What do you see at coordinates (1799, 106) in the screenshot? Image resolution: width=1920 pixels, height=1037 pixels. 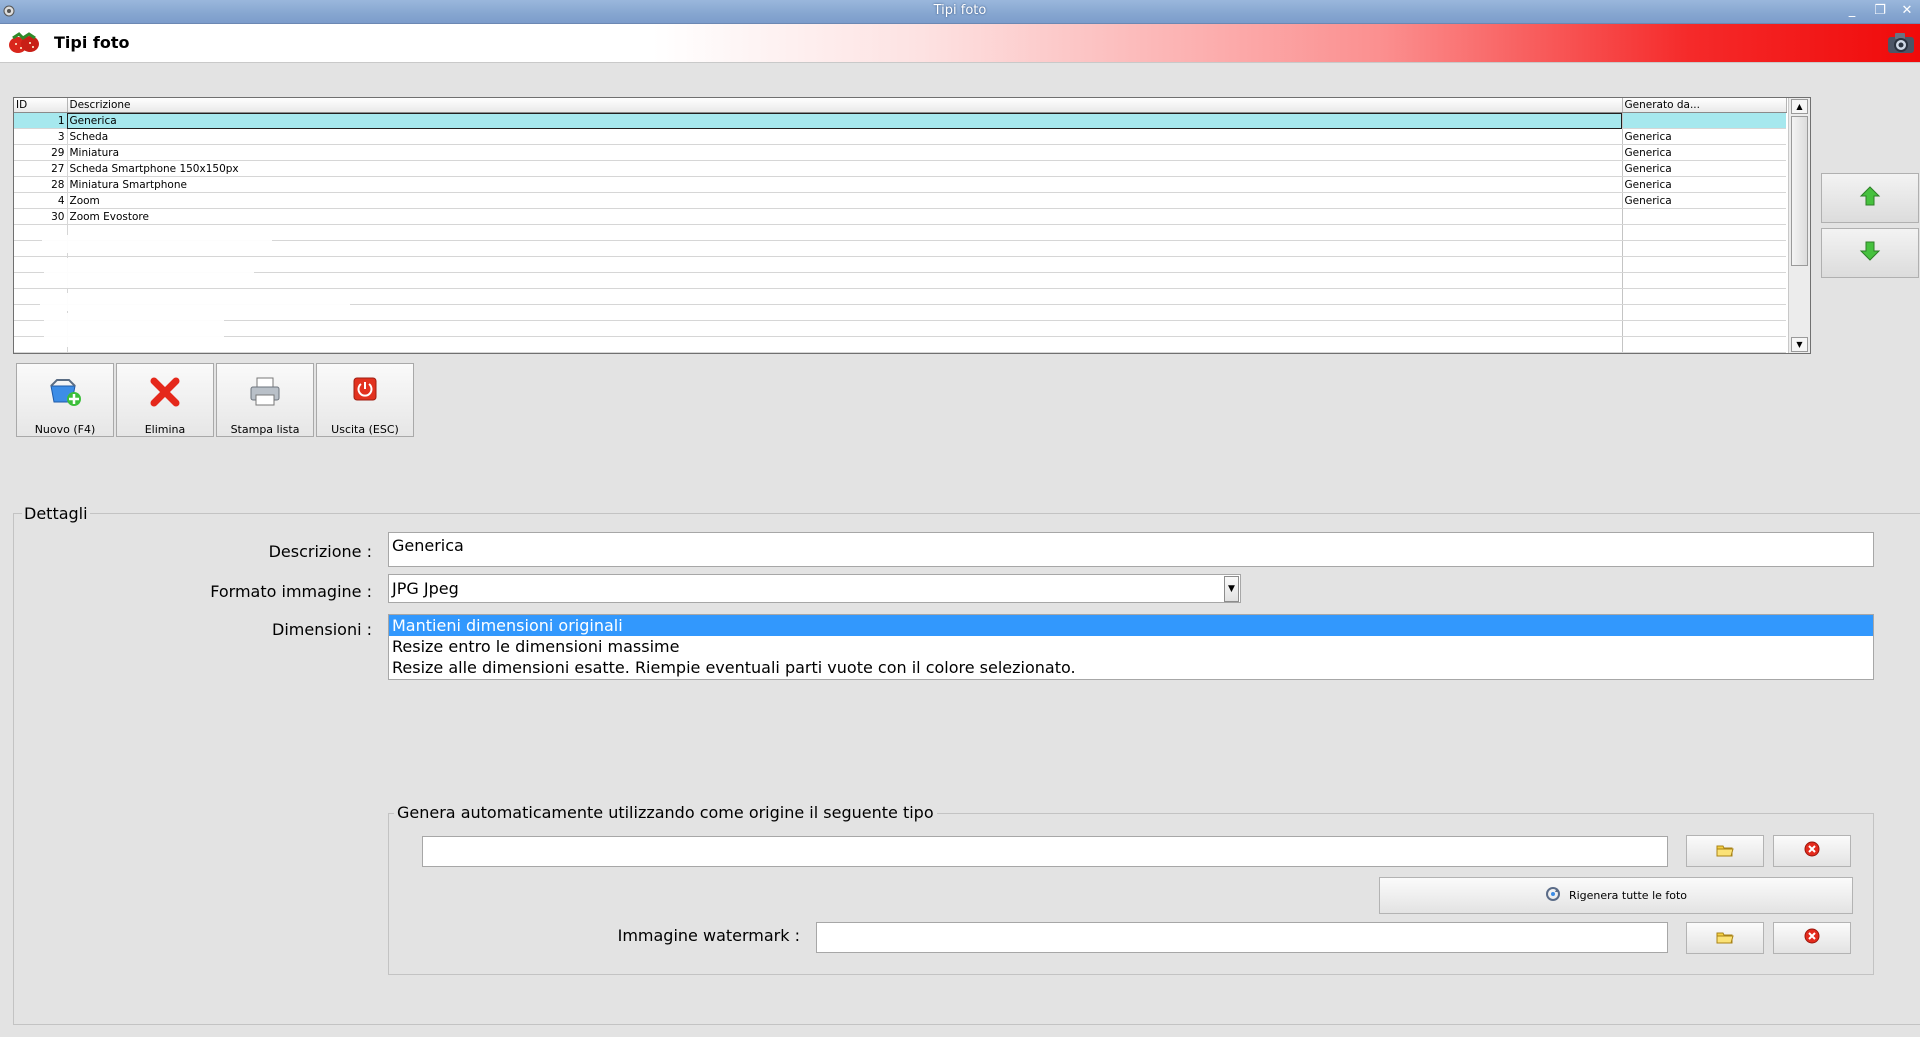 I see `scroll-up-arrow-icon: ▲` at bounding box center [1799, 106].